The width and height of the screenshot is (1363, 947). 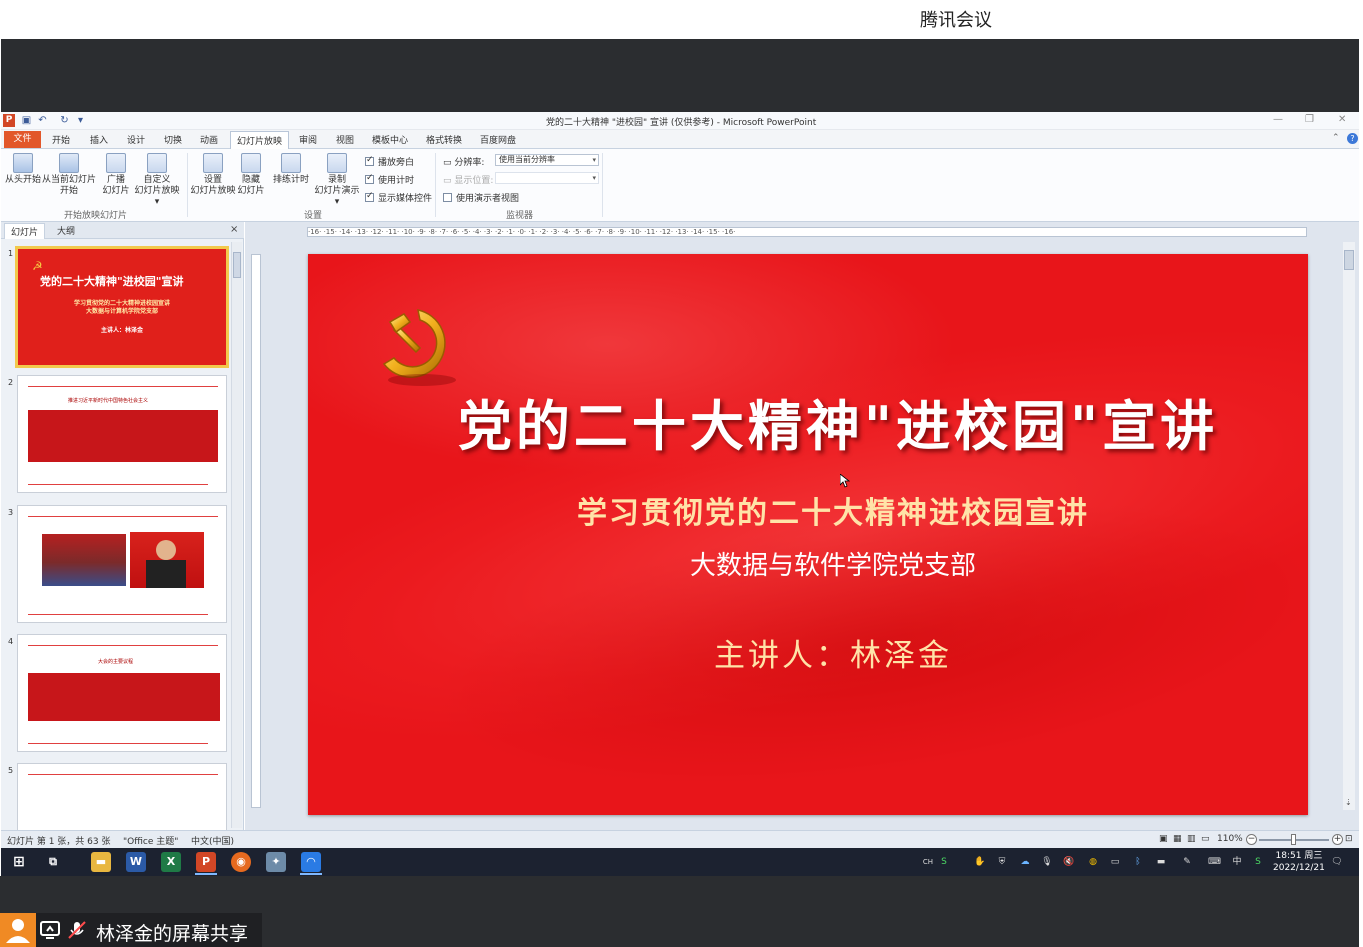 I want to click on normal-view-icon: ▣, so click(x=1163, y=839).